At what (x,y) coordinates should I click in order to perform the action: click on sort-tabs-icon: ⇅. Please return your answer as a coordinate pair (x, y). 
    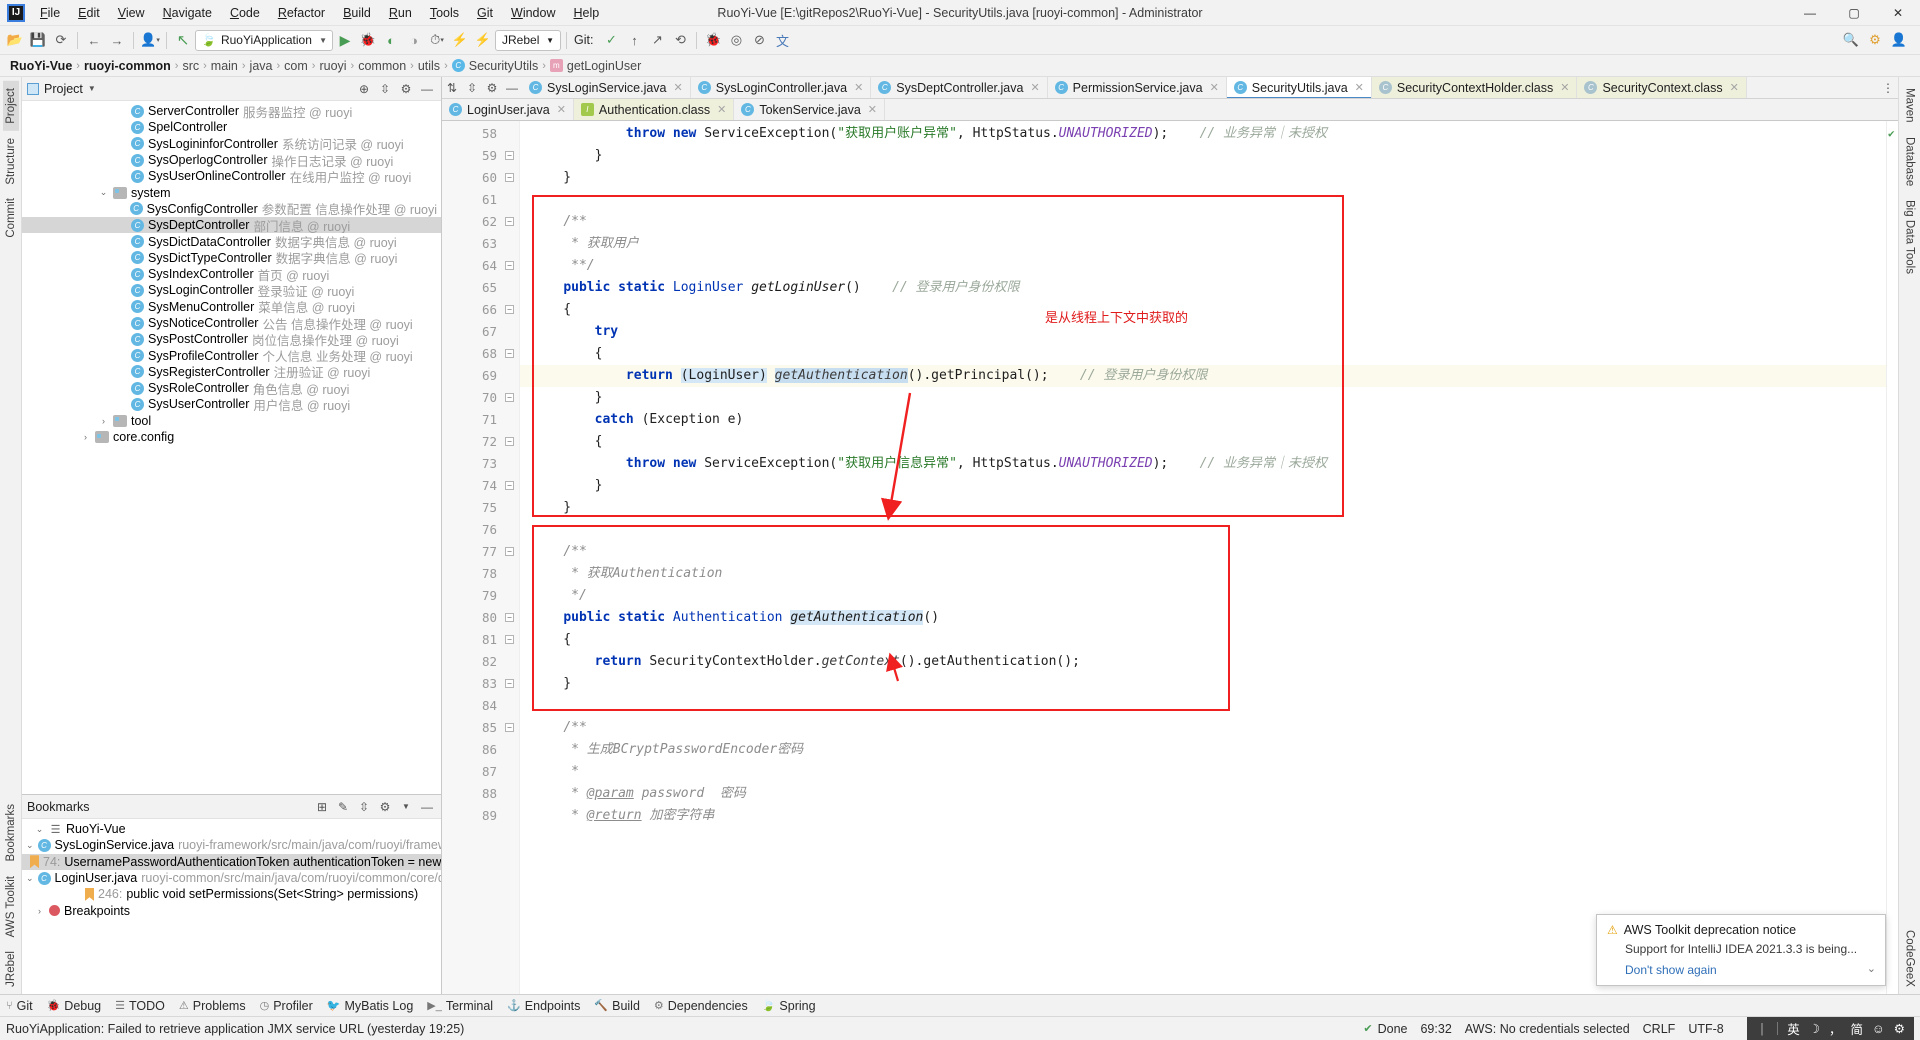
    Looking at the image, I should click on (452, 87).